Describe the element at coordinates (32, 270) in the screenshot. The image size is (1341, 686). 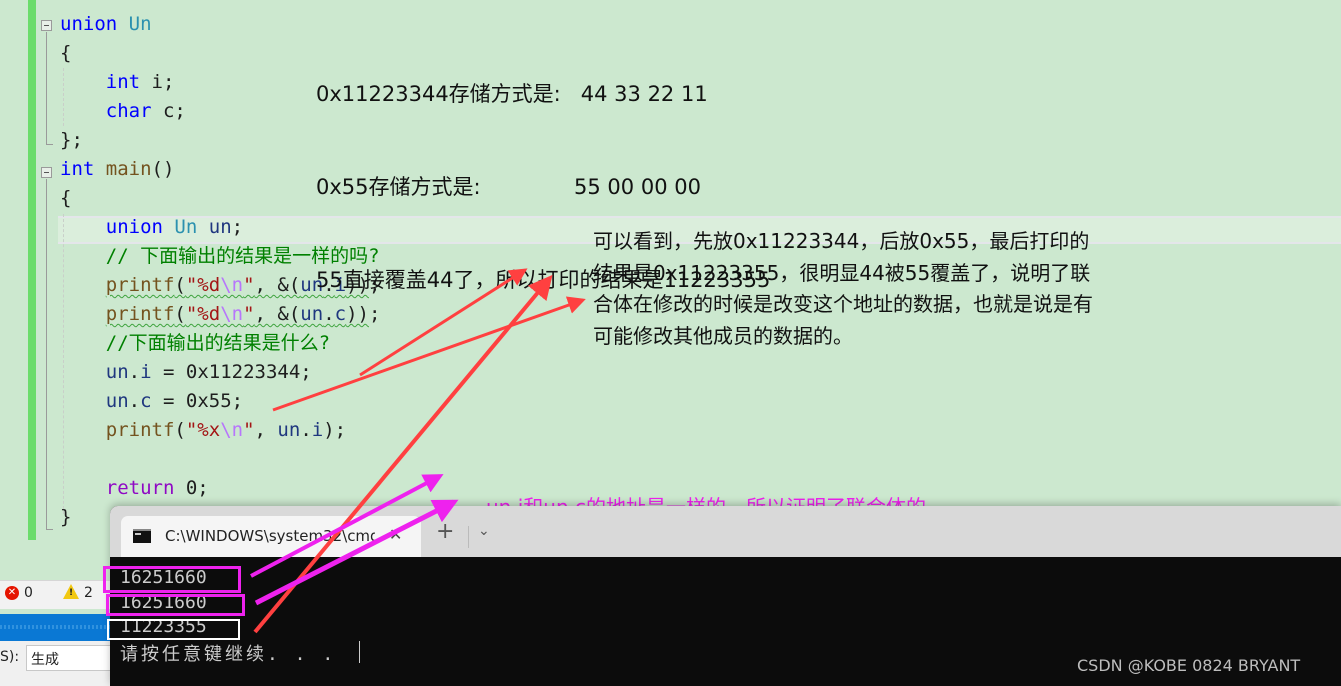
I see `change-tracking-bar` at that location.